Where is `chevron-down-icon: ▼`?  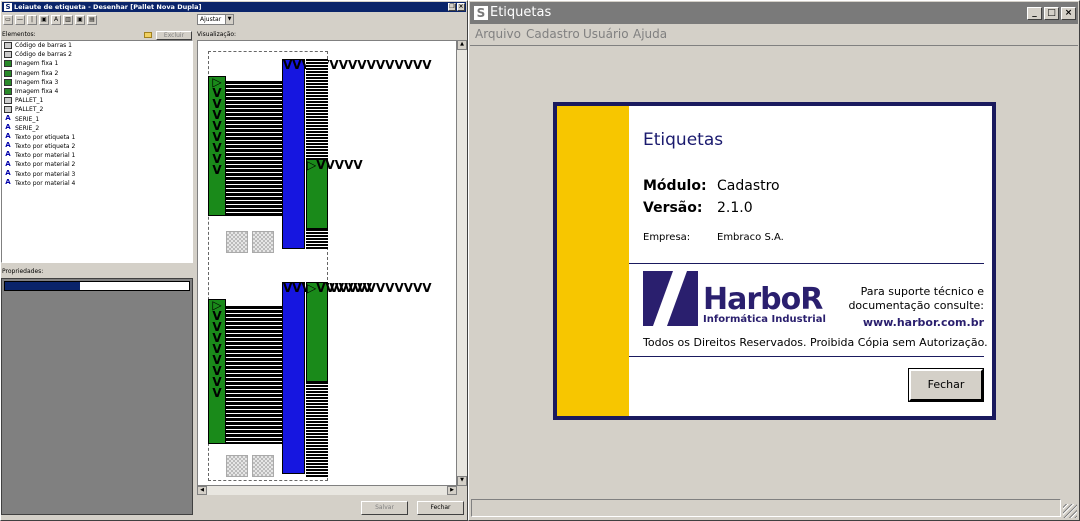
chevron-down-icon: ▼ is located at coordinates (229, 19).